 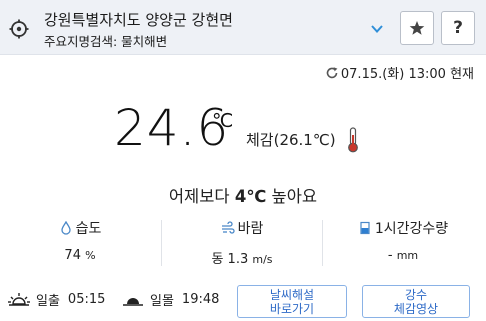 I want to click on weather-commentary-line2: 바로가기, so click(x=292, y=308).